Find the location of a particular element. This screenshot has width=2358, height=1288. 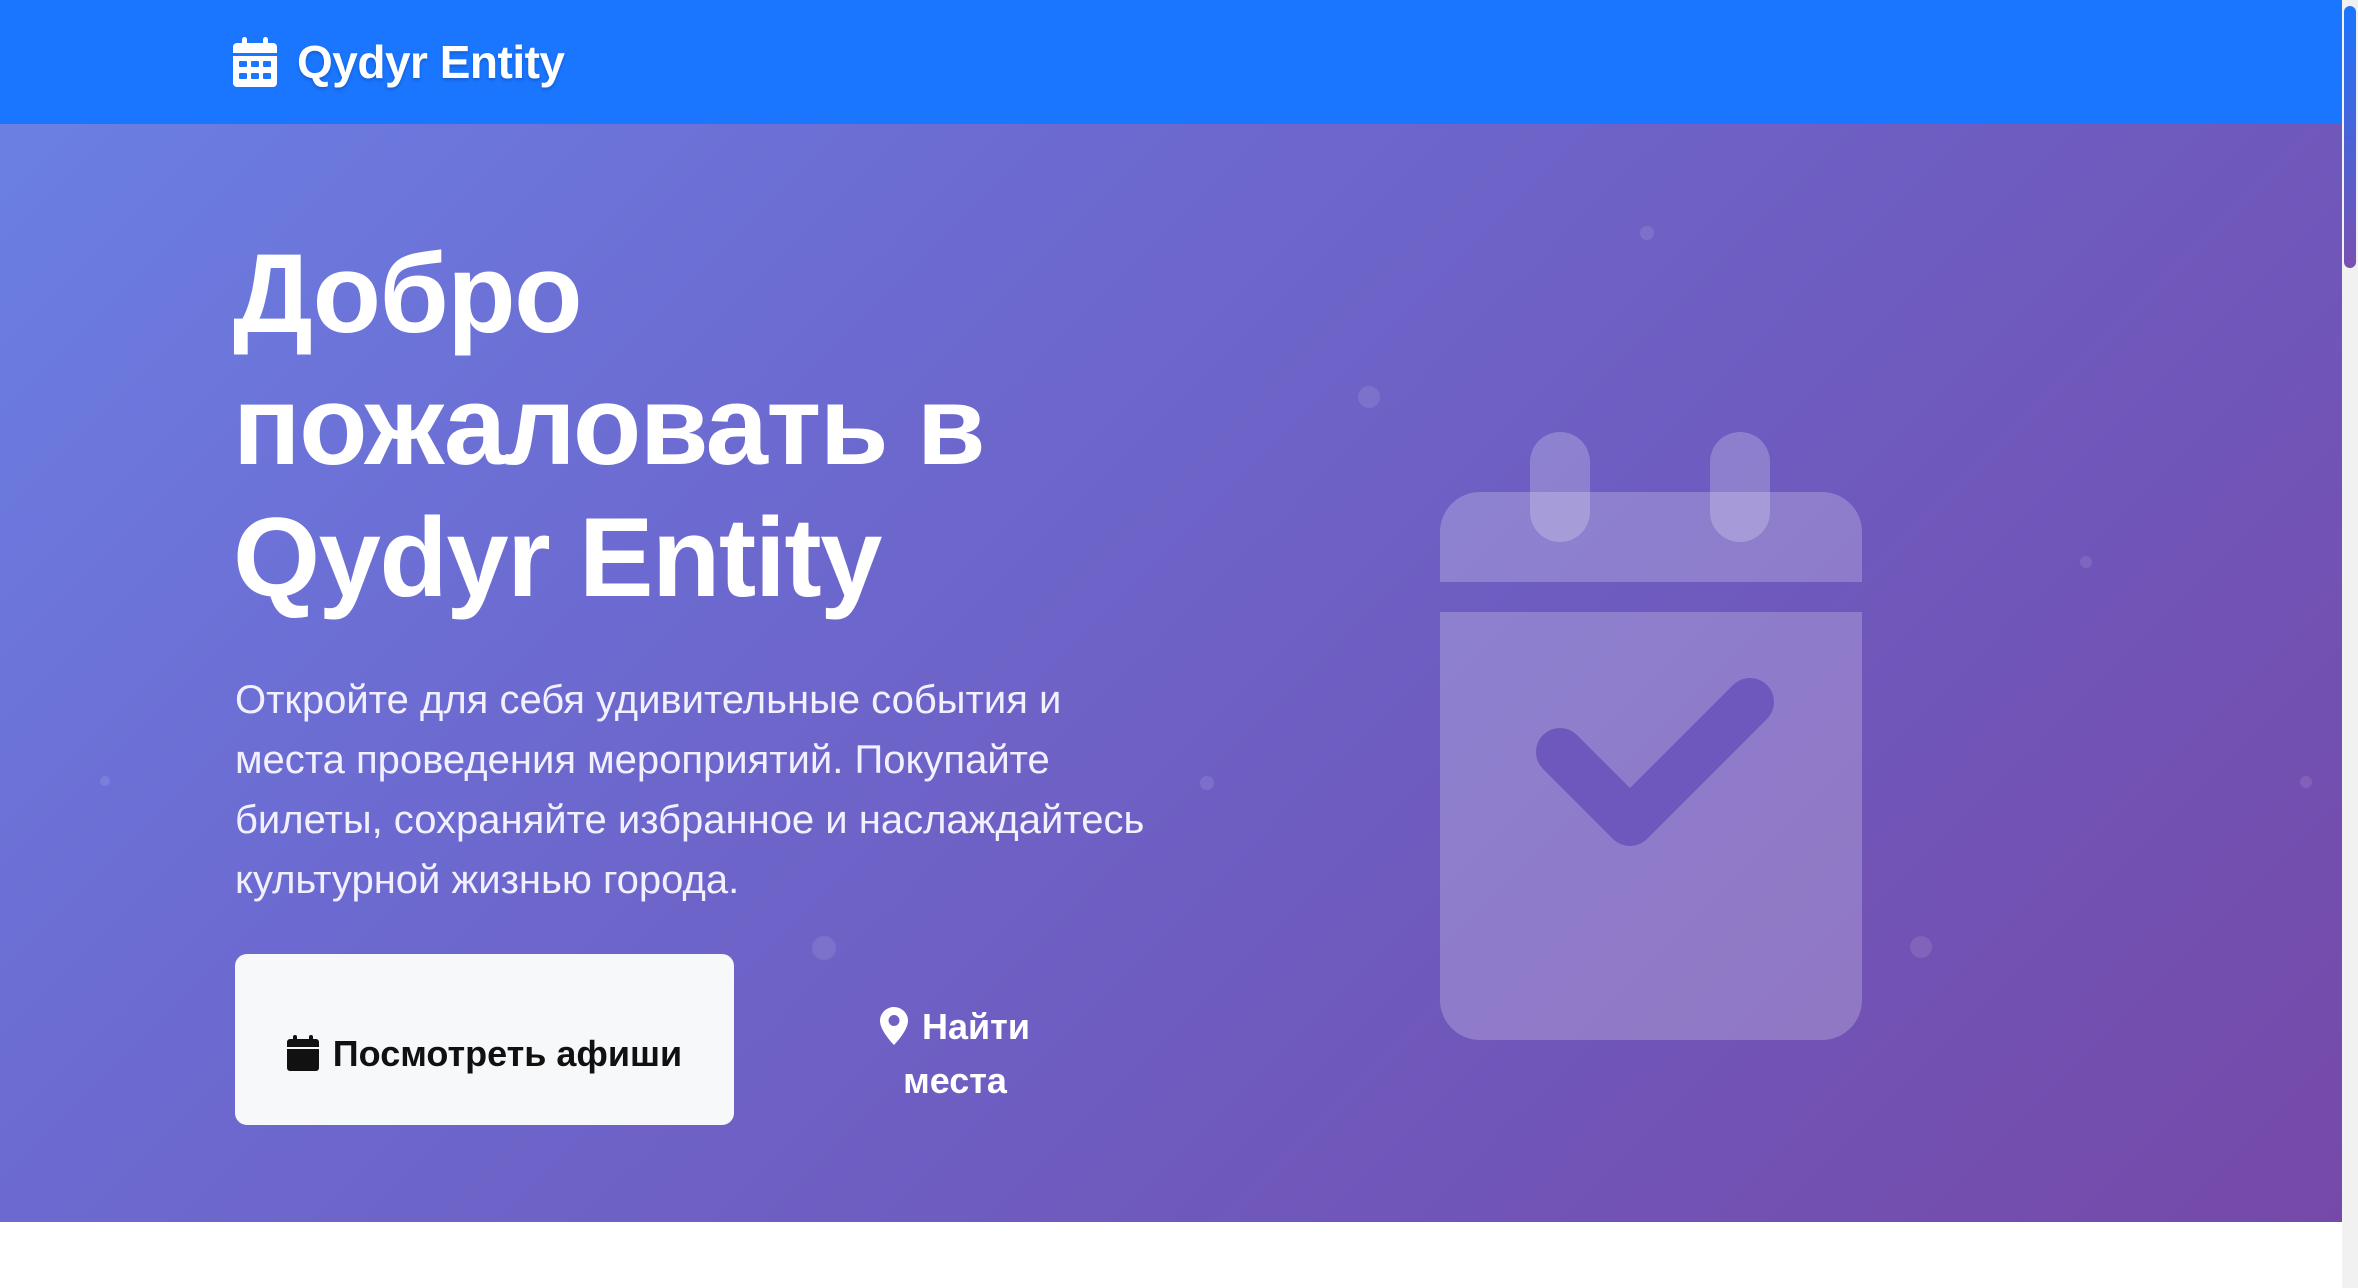

scrollbar-thumb is located at coordinates (2350, 137).